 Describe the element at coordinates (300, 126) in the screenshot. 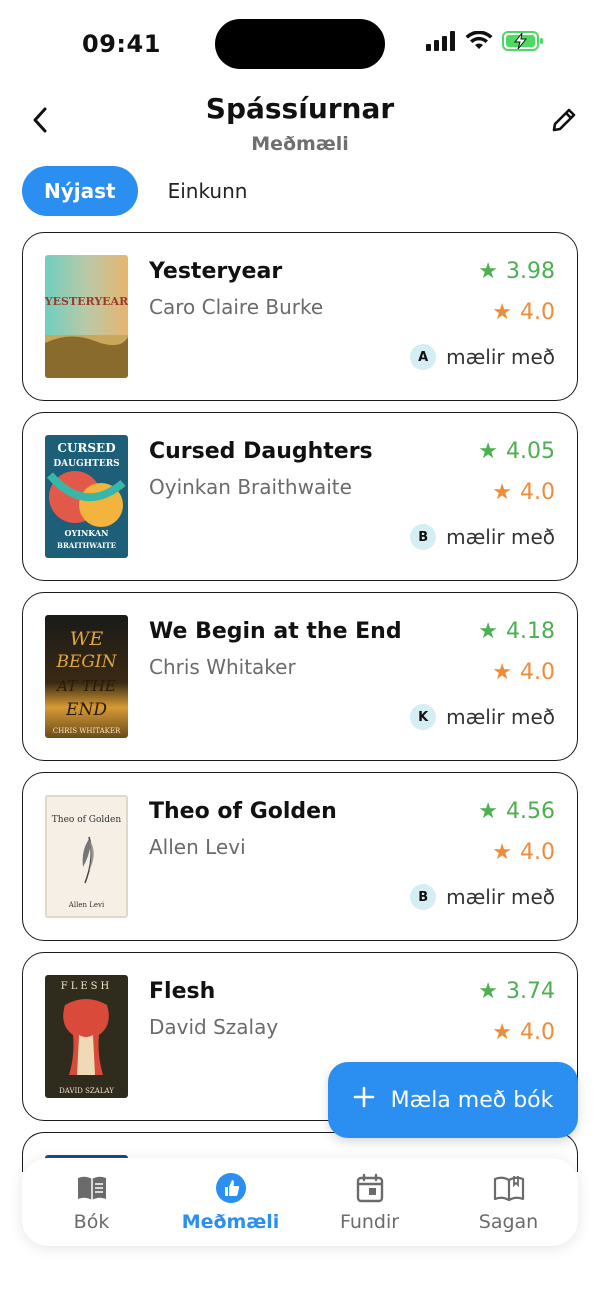

I see `header: Spássíurnar Meðmæli` at that location.